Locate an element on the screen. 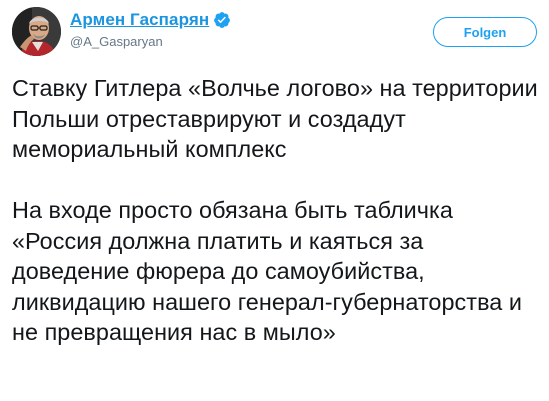  profile-avatar-icon is located at coordinates (36, 31).